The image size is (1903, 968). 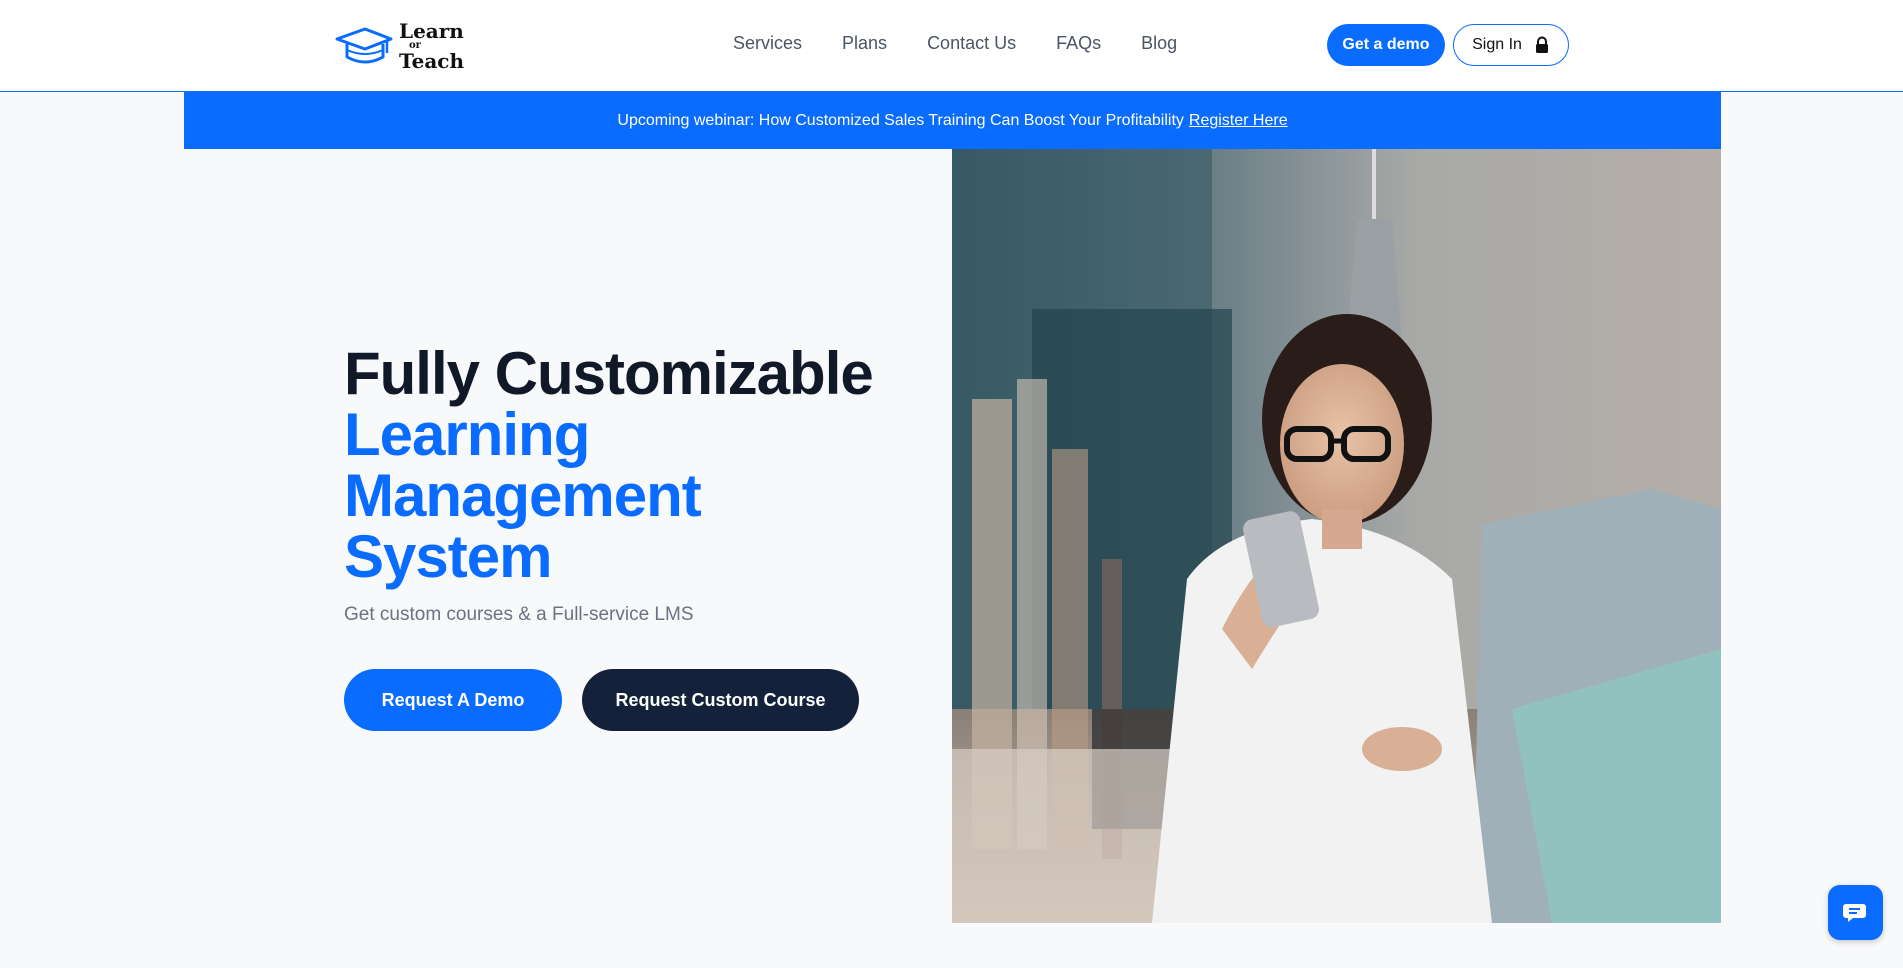 What do you see at coordinates (467, 434) in the screenshot?
I see `hero-title-line-2: Learning` at bounding box center [467, 434].